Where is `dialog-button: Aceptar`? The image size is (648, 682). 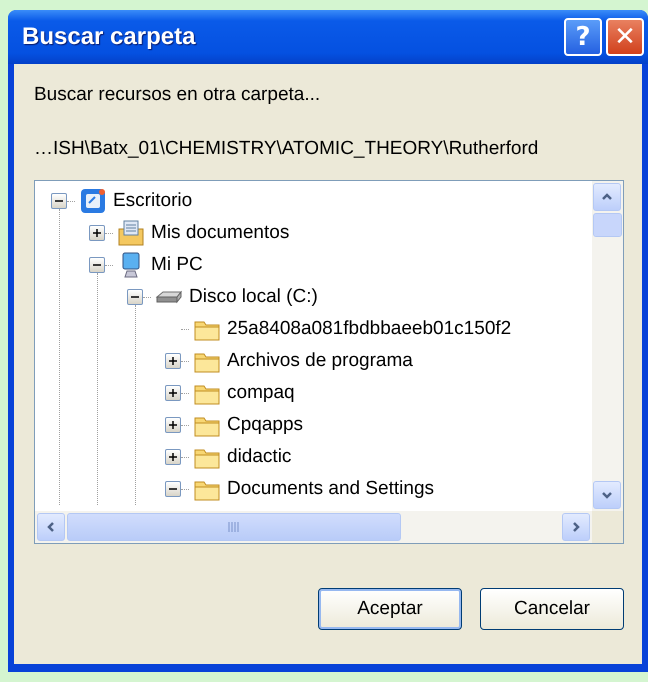 dialog-button: Aceptar is located at coordinates (390, 609).